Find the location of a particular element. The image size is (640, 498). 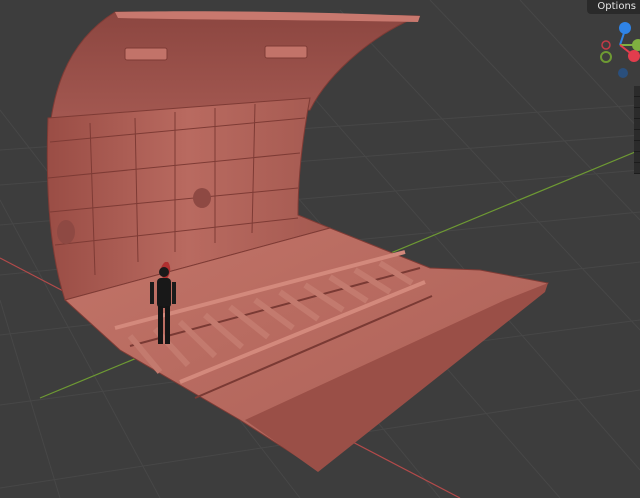

options-button: Options is located at coordinates (613, 7).